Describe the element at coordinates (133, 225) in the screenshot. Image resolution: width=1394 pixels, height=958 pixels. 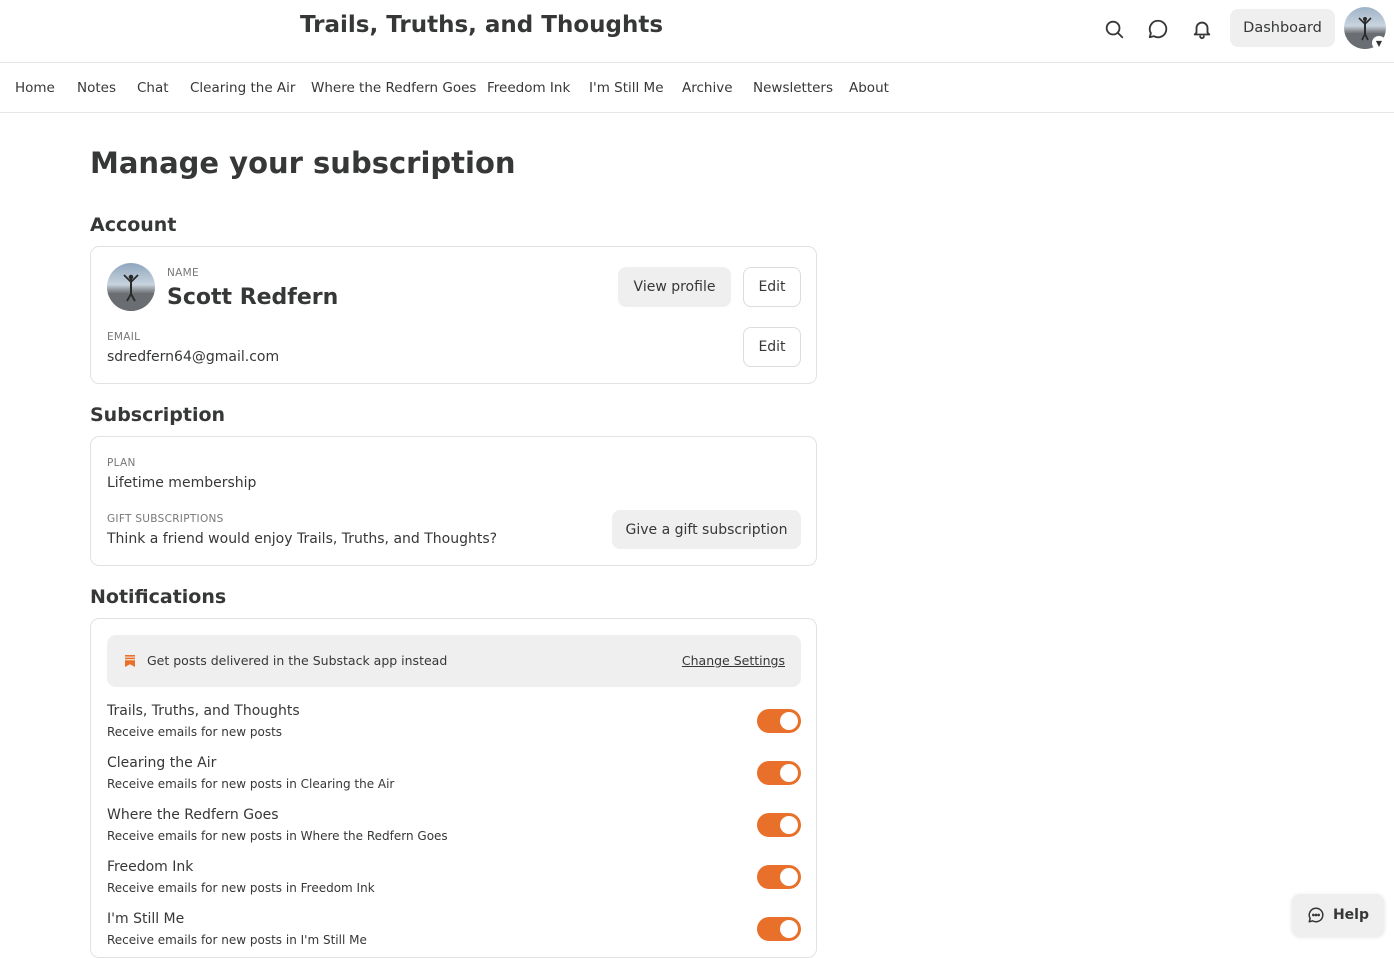
I see `account-heading: Account` at that location.